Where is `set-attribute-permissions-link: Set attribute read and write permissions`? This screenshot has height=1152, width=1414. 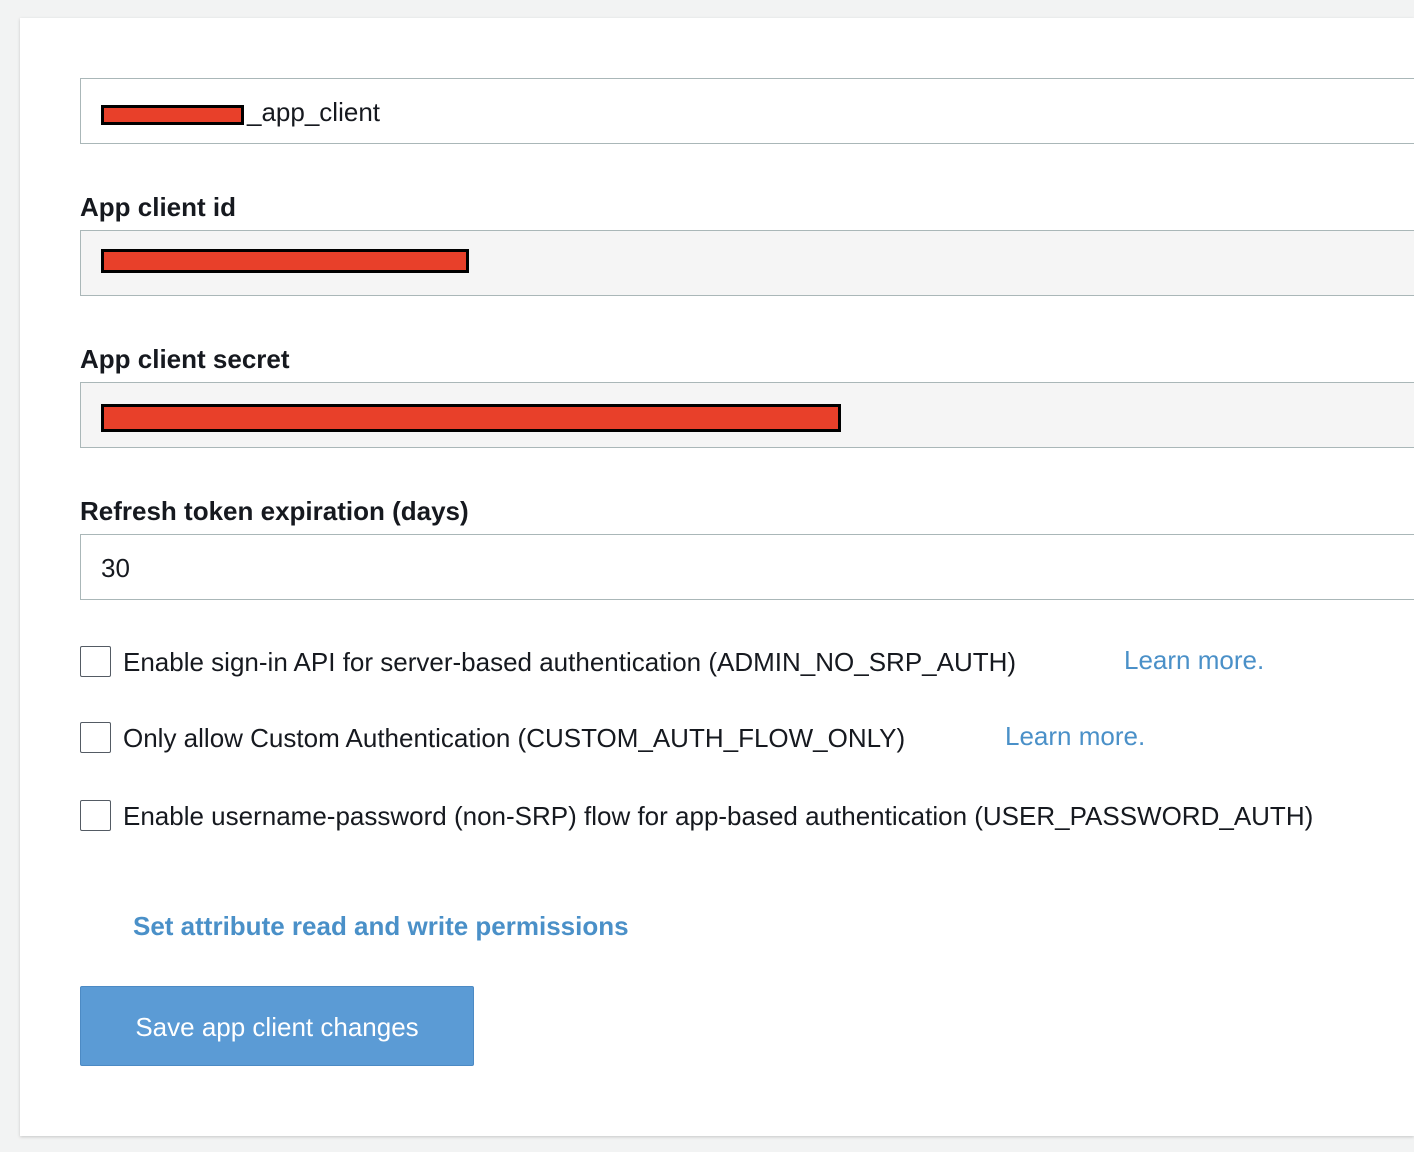
set-attribute-permissions-link: Set attribute read and write permissions is located at coordinates (381, 926).